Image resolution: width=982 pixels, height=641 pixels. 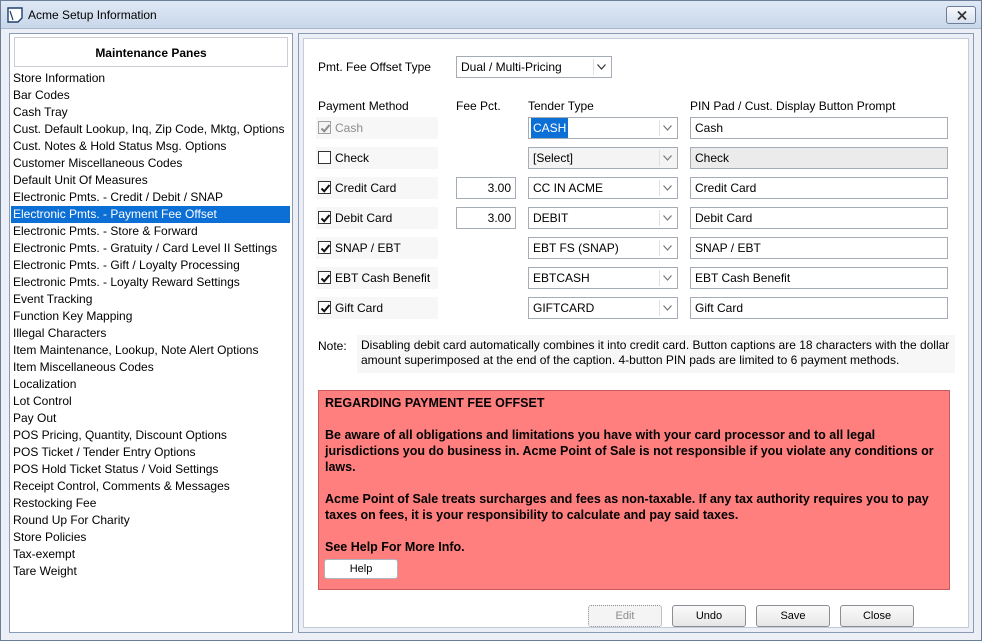 I want to click on pane-item: Function Key Mapping, so click(x=151, y=316).